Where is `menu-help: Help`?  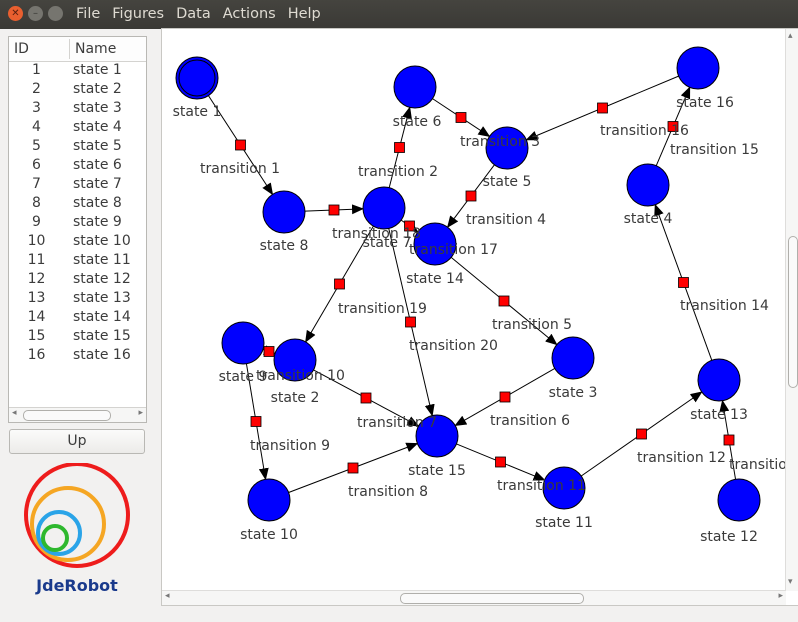 menu-help: Help is located at coordinates (304, 14).